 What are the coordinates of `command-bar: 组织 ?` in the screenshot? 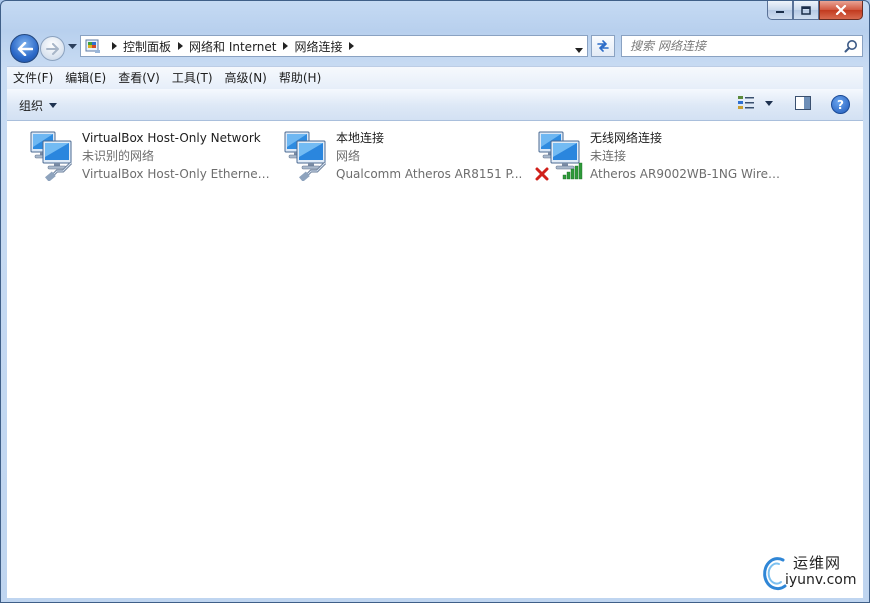 It's located at (435, 105).